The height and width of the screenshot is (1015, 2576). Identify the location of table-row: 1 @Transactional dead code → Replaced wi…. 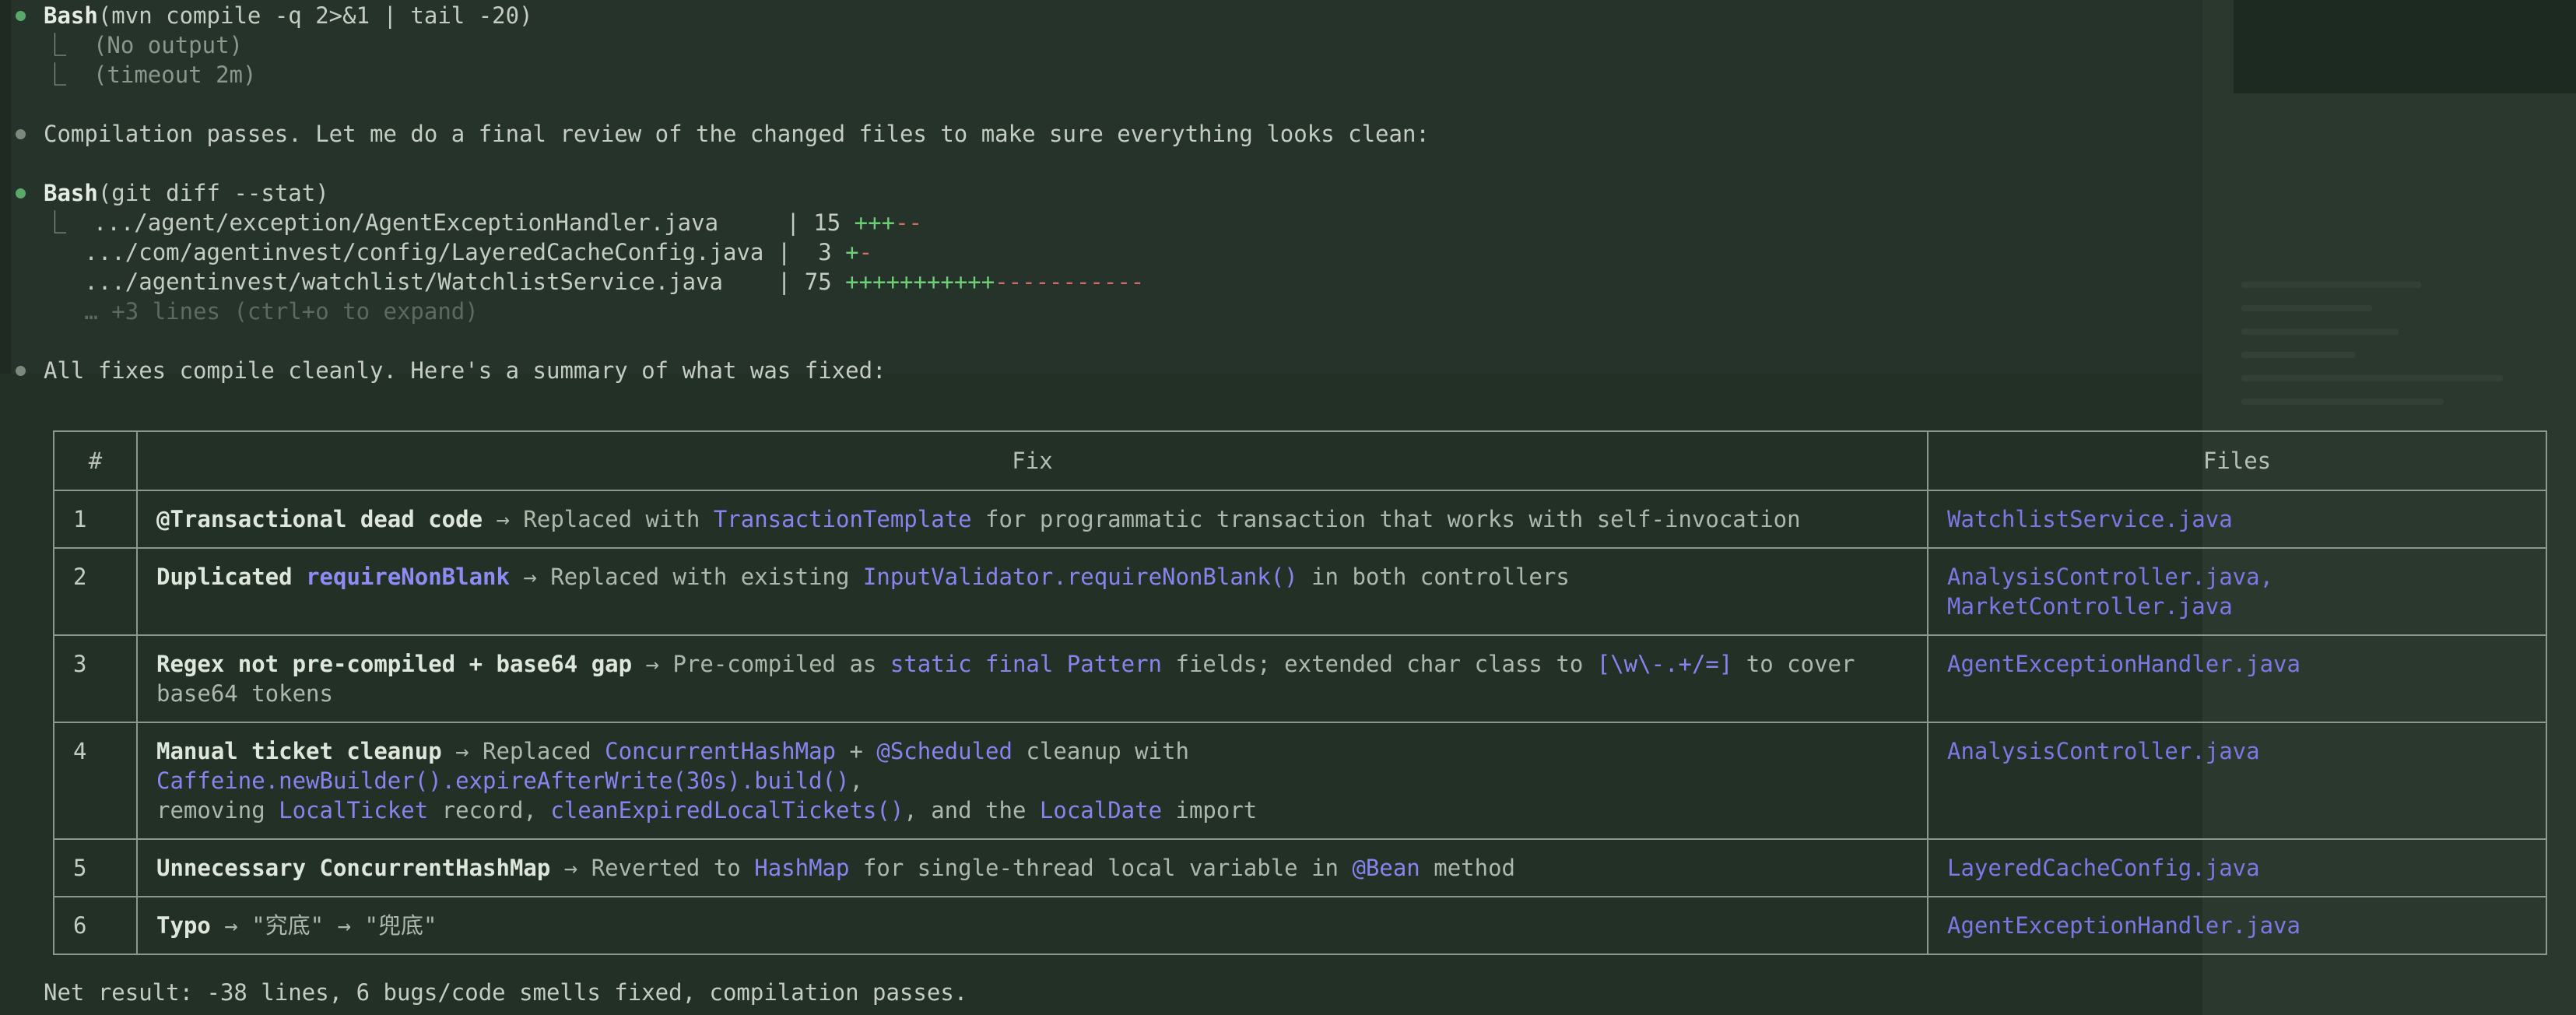
(1300, 519).